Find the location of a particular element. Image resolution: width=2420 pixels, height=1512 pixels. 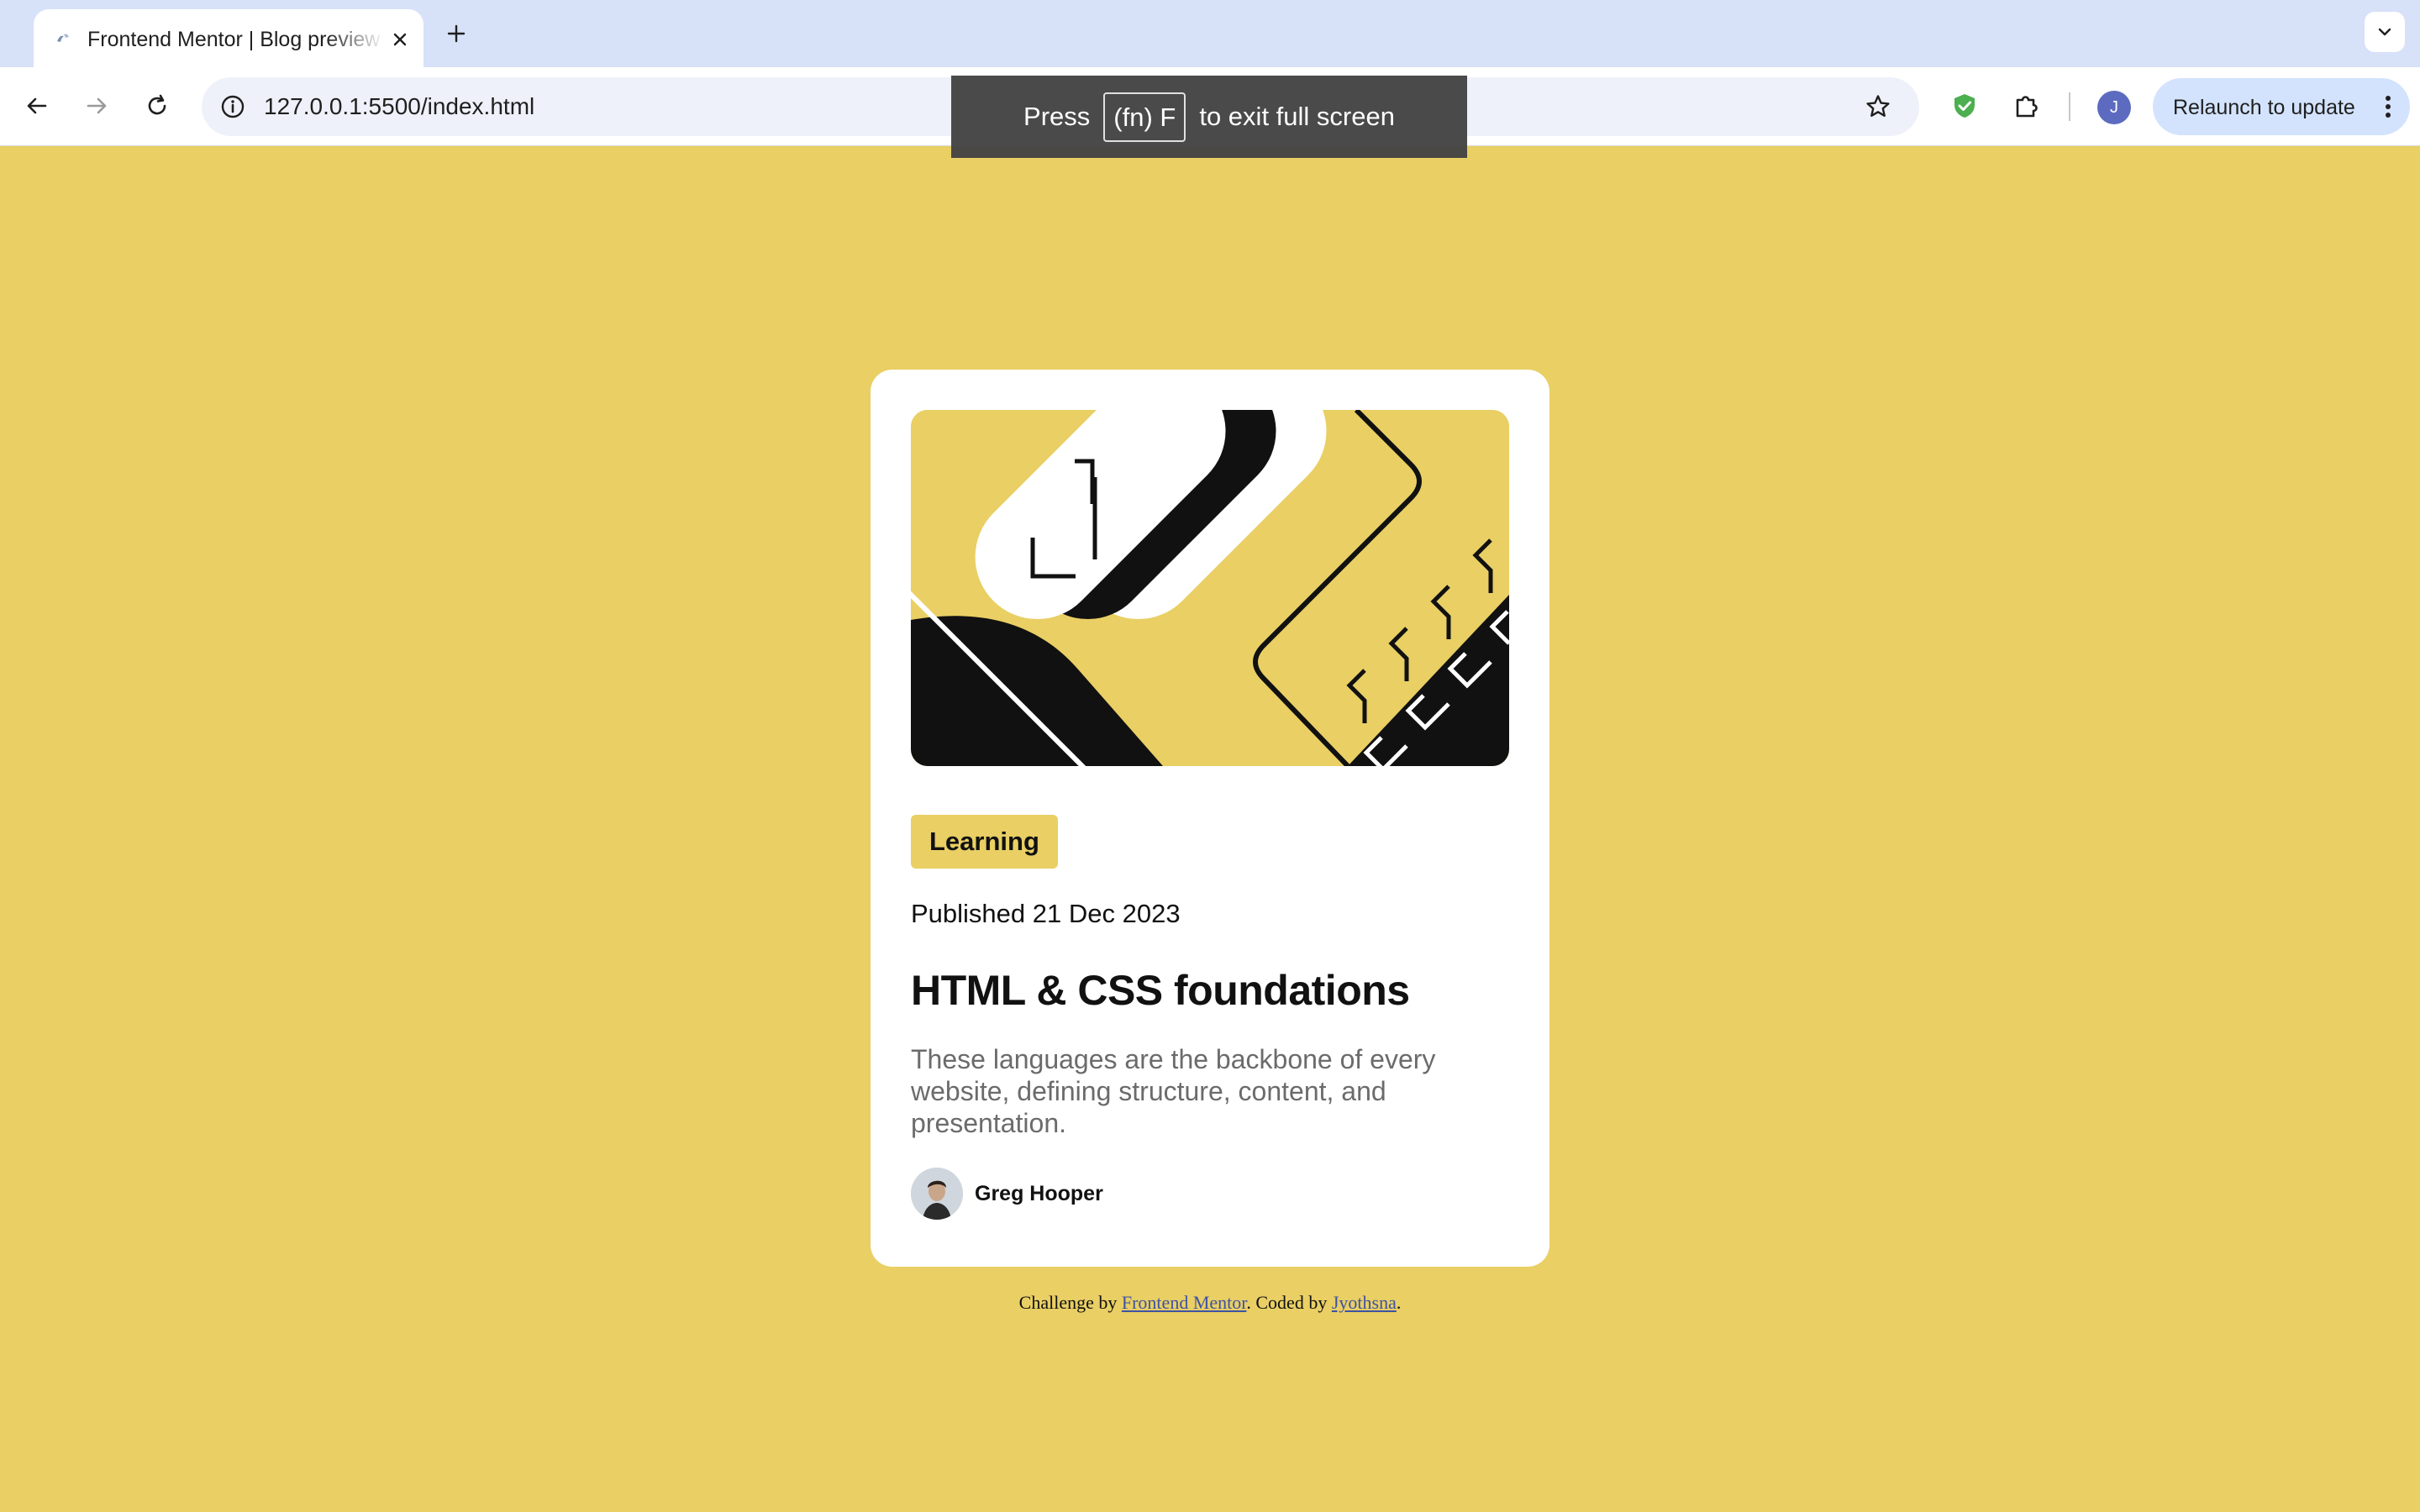

forward-arrow-icon is located at coordinates (96, 106).